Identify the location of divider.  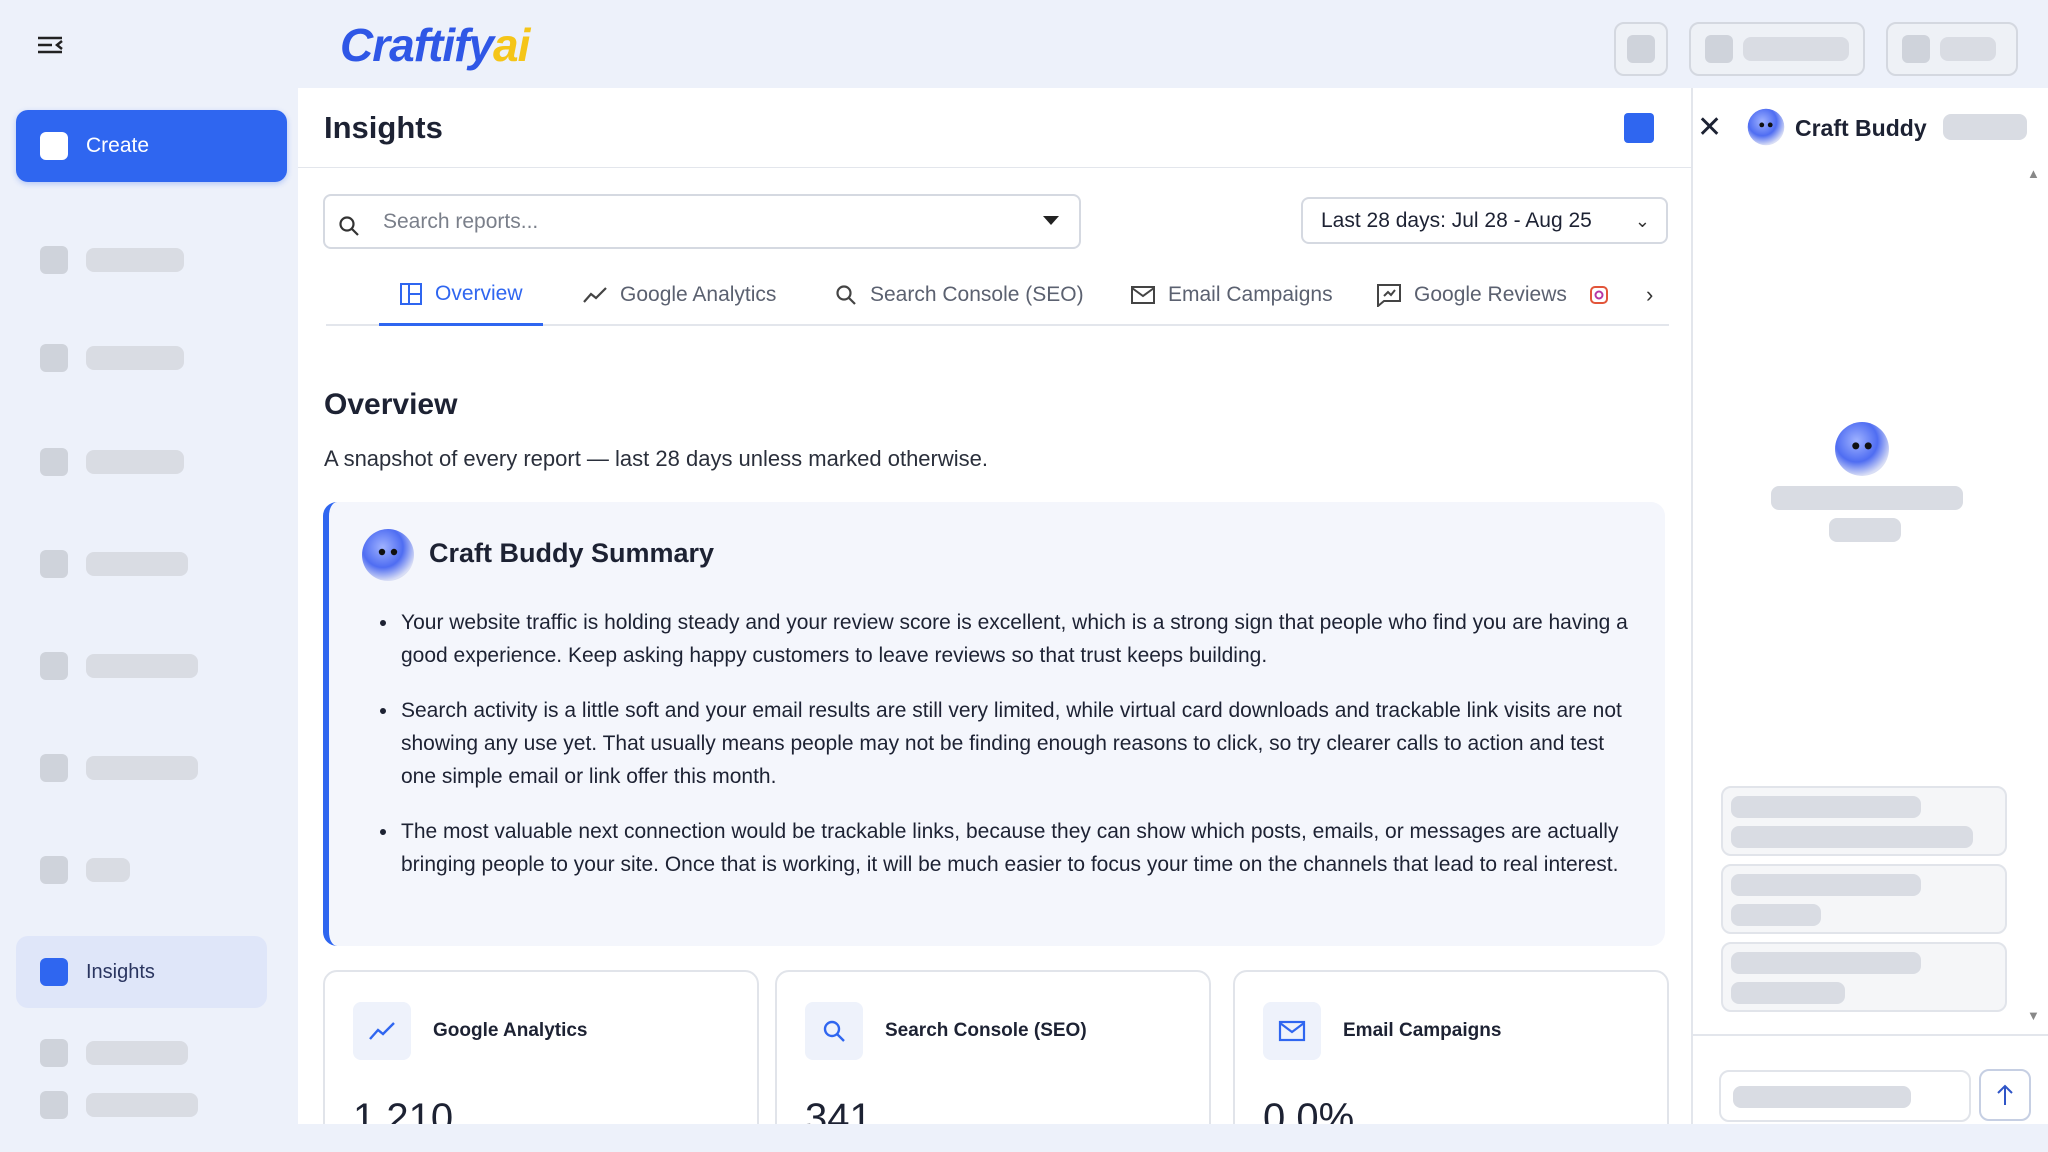
(1870, 1035).